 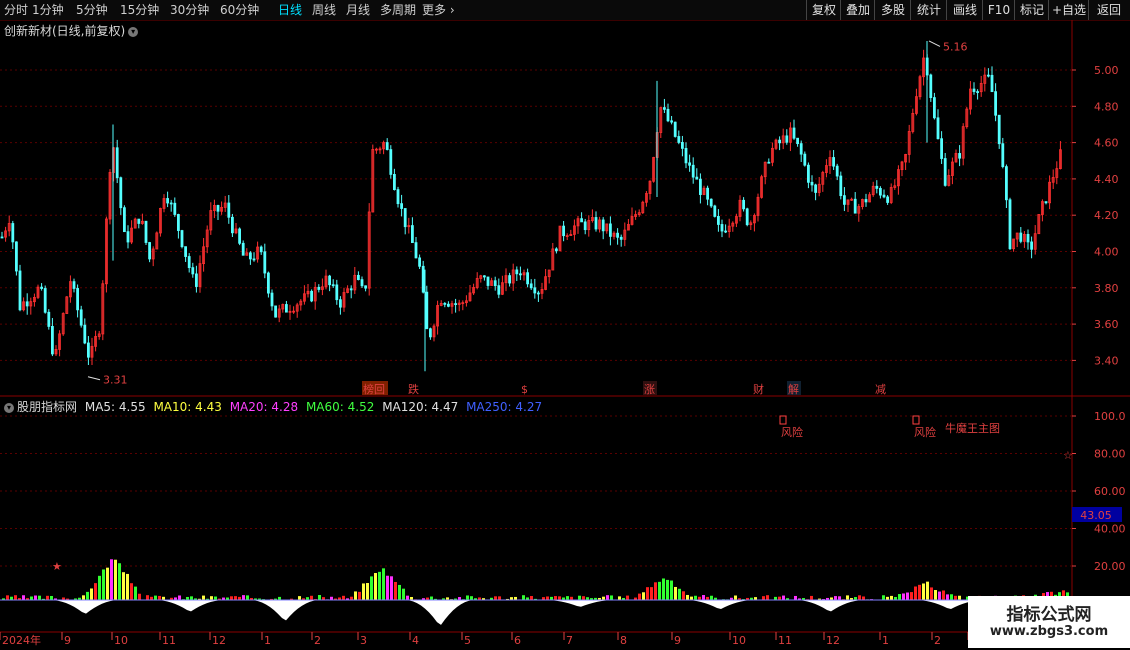 What do you see at coordinates (415, 640) in the screenshot?
I see `x-tick-label: 4` at bounding box center [415, 640].